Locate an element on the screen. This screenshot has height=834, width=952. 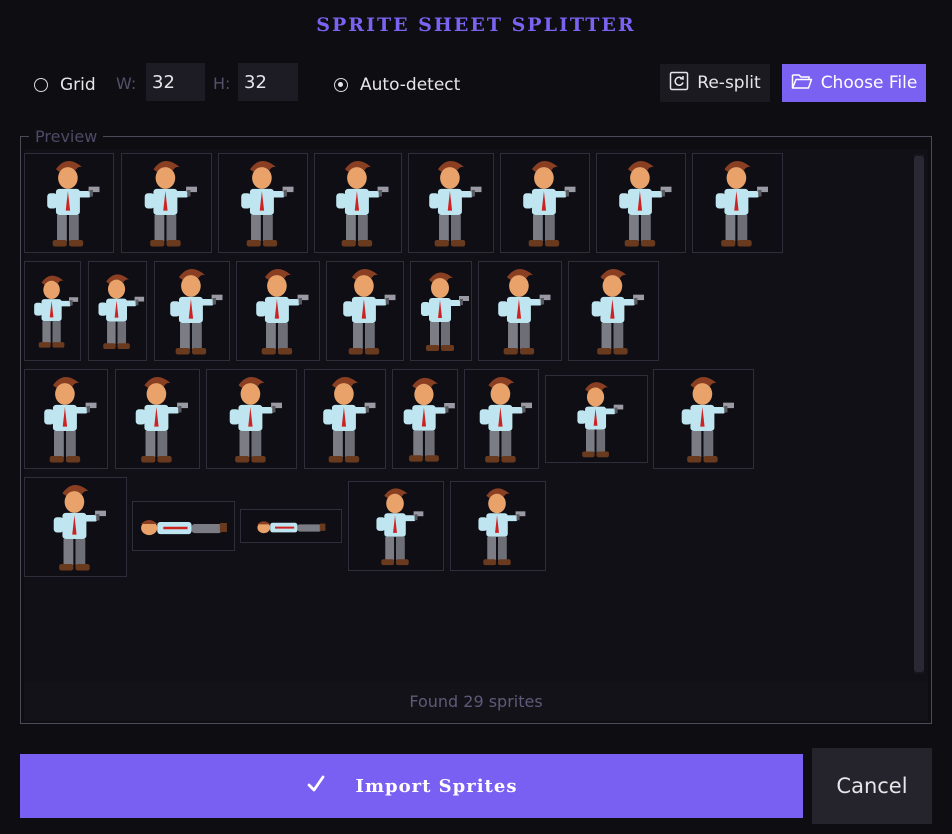
sprite-count-status: Found 29 sprites is located at coordinates (476, 701).